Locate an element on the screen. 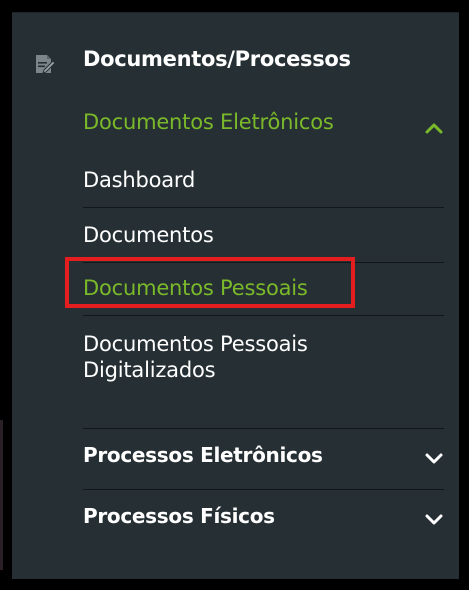  chevron-up-icon is located at coordinates (434, 128).